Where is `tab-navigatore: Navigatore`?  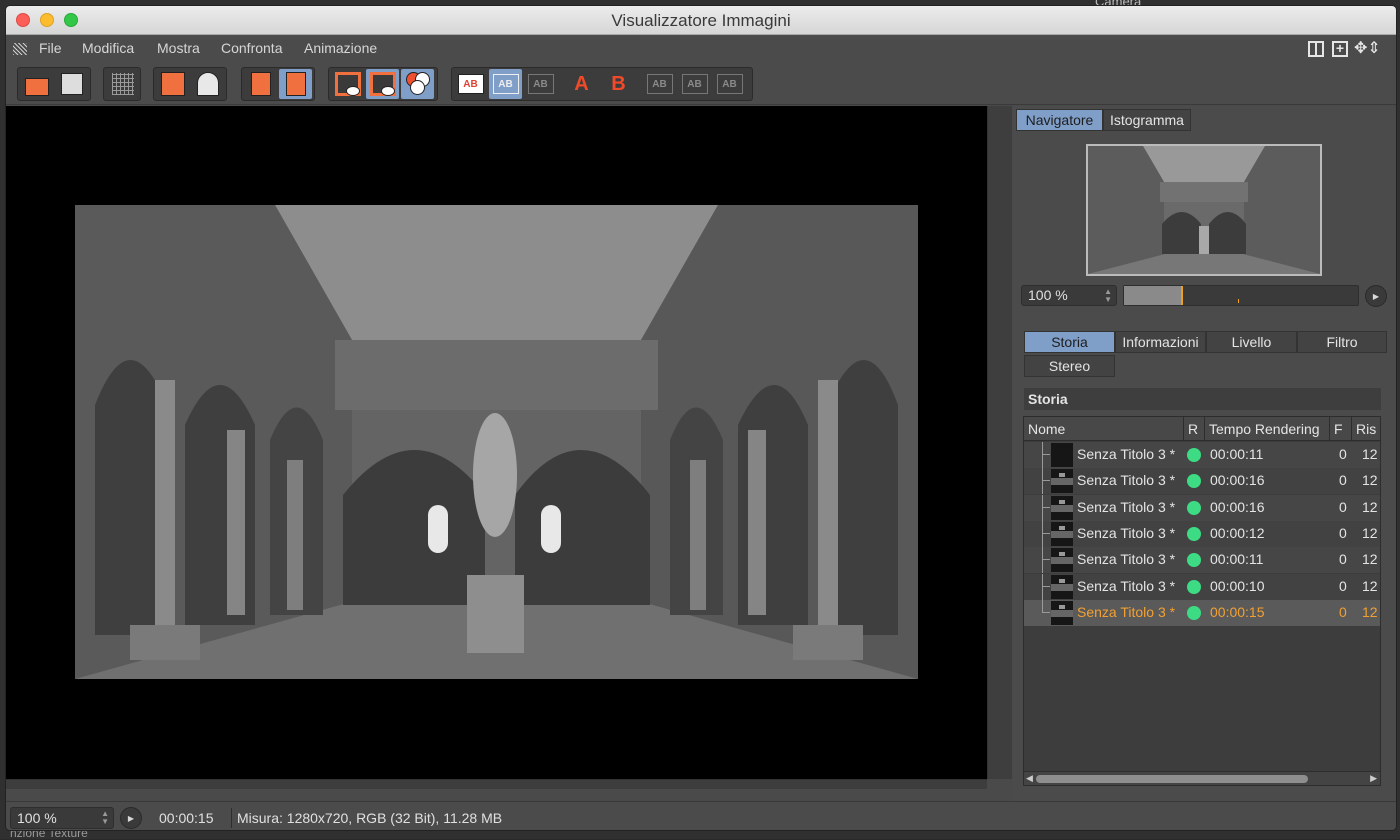 tab-navigatore: Navigatore is located at coordinates (1059, 120).